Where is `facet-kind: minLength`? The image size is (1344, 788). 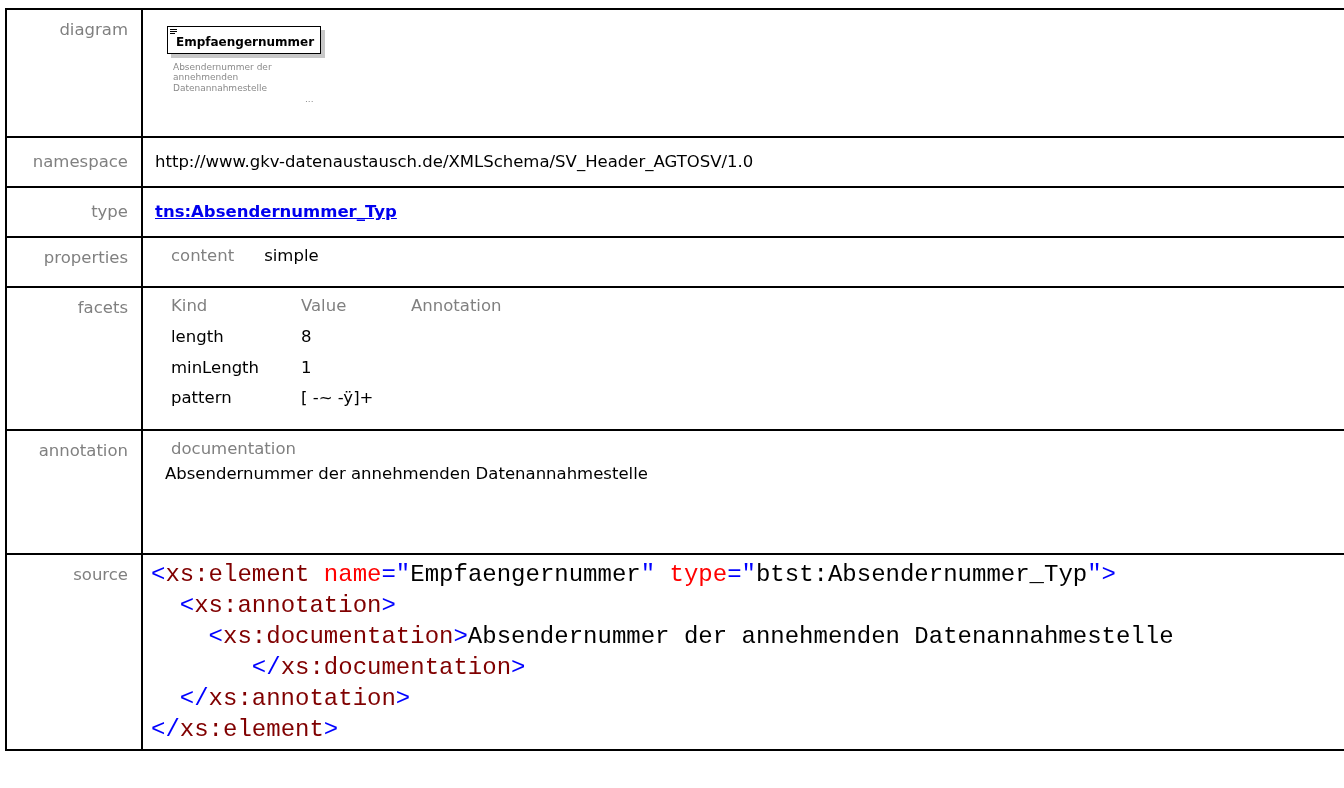
facet-kind: minLength is located at coordinates (216, 367).